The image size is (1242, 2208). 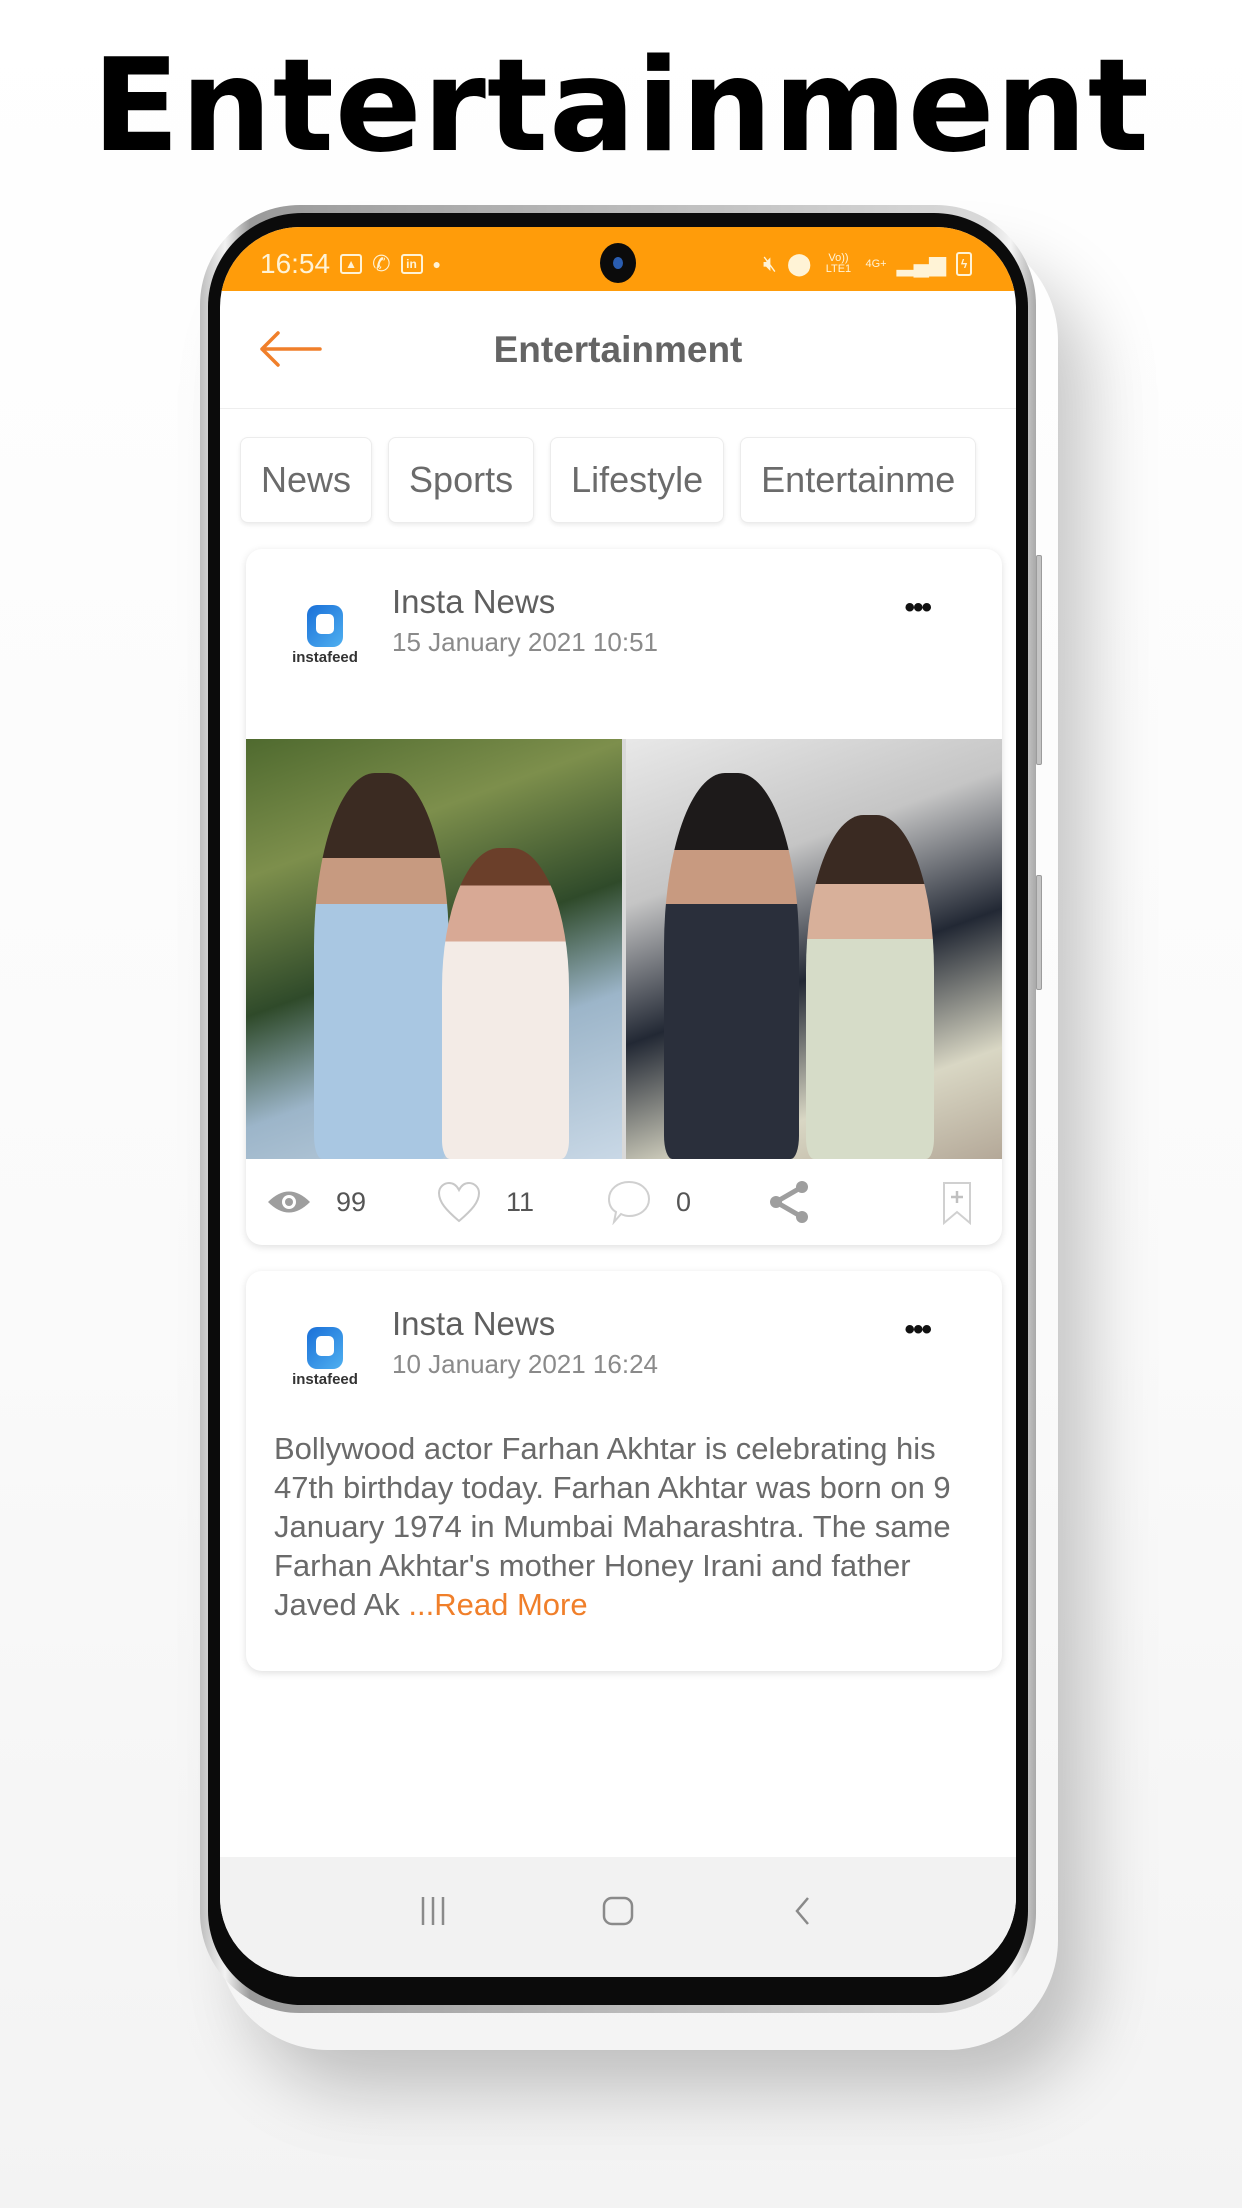 I want to click on post-date: 10 January 2021 16:24, so click(x=525, y=1364).